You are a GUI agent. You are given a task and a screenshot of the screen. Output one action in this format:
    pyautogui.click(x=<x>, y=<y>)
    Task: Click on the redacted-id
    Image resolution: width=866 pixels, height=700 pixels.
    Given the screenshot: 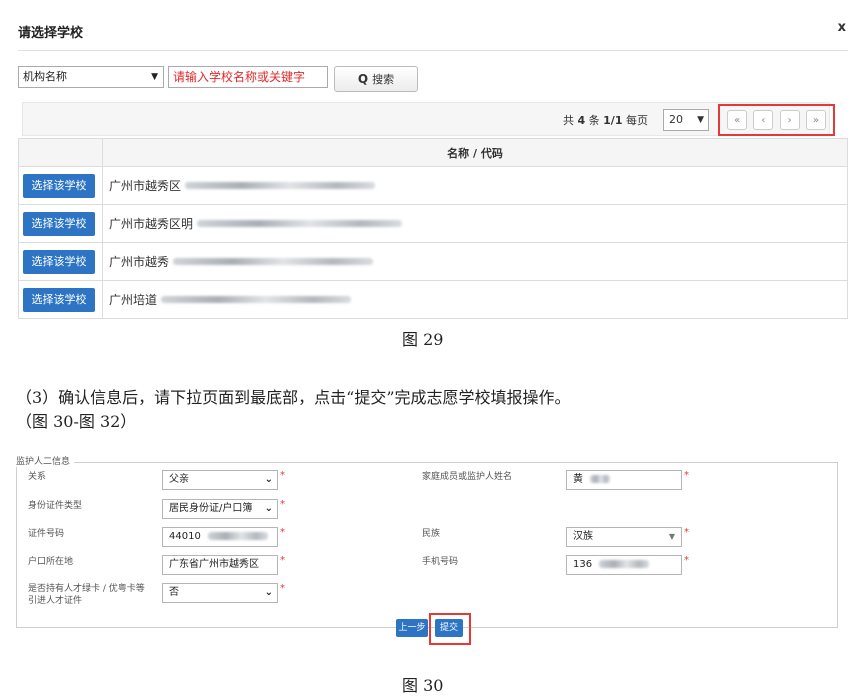 What is the action you would take?
    pyautogui.click(x=238, y=536)
    